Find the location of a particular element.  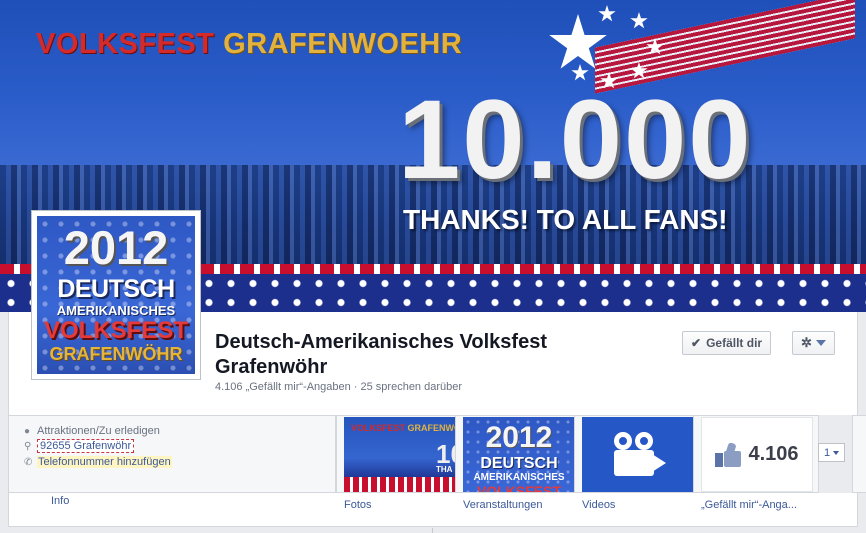

about-phone: ✆ Telefonnummer hinzufügen is located at coordinates (98, 462).